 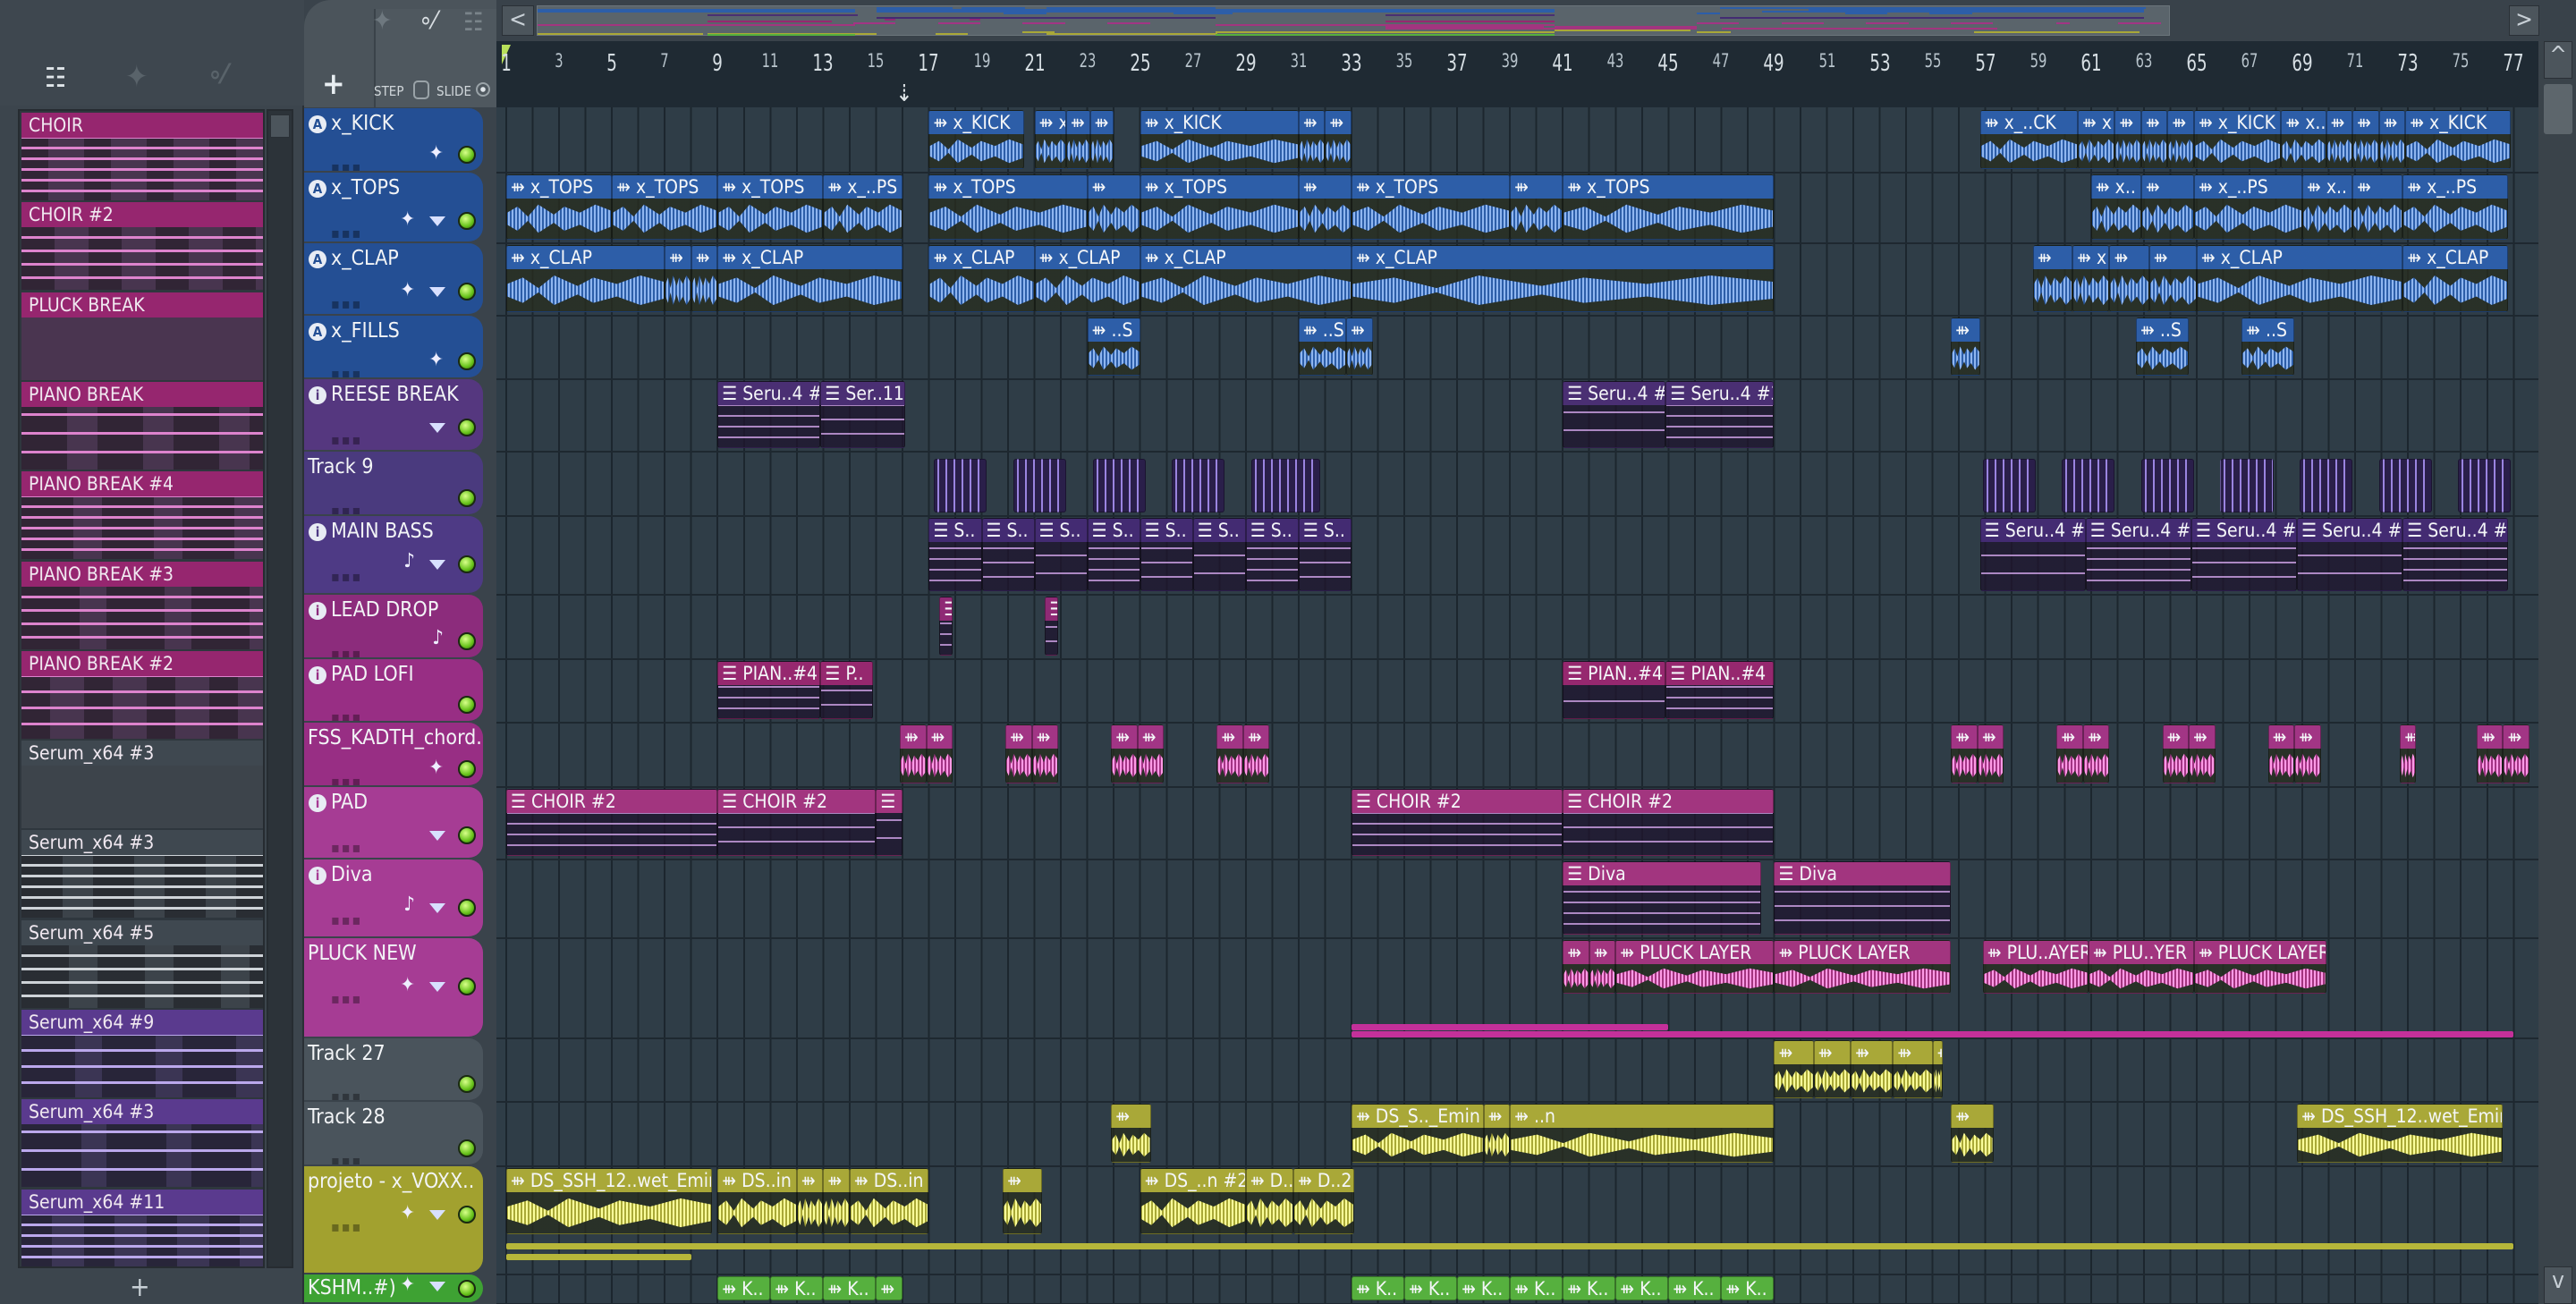 I want to click on track-clip: ⇻ PLUCK LAYER, so click(x=1695, y=967).